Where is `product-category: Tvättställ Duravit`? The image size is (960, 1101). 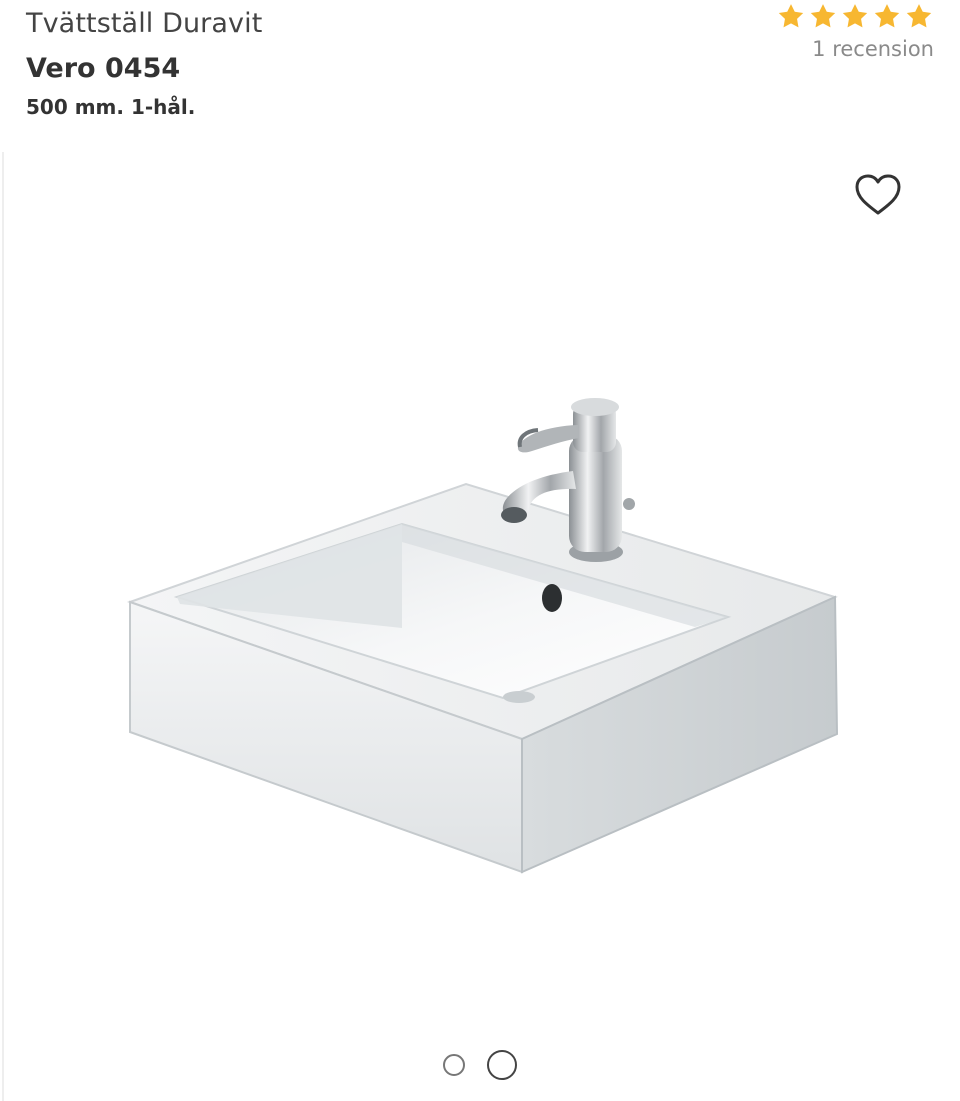
product-category: Tvättställ Duravit is located at coordinates (144, 23).